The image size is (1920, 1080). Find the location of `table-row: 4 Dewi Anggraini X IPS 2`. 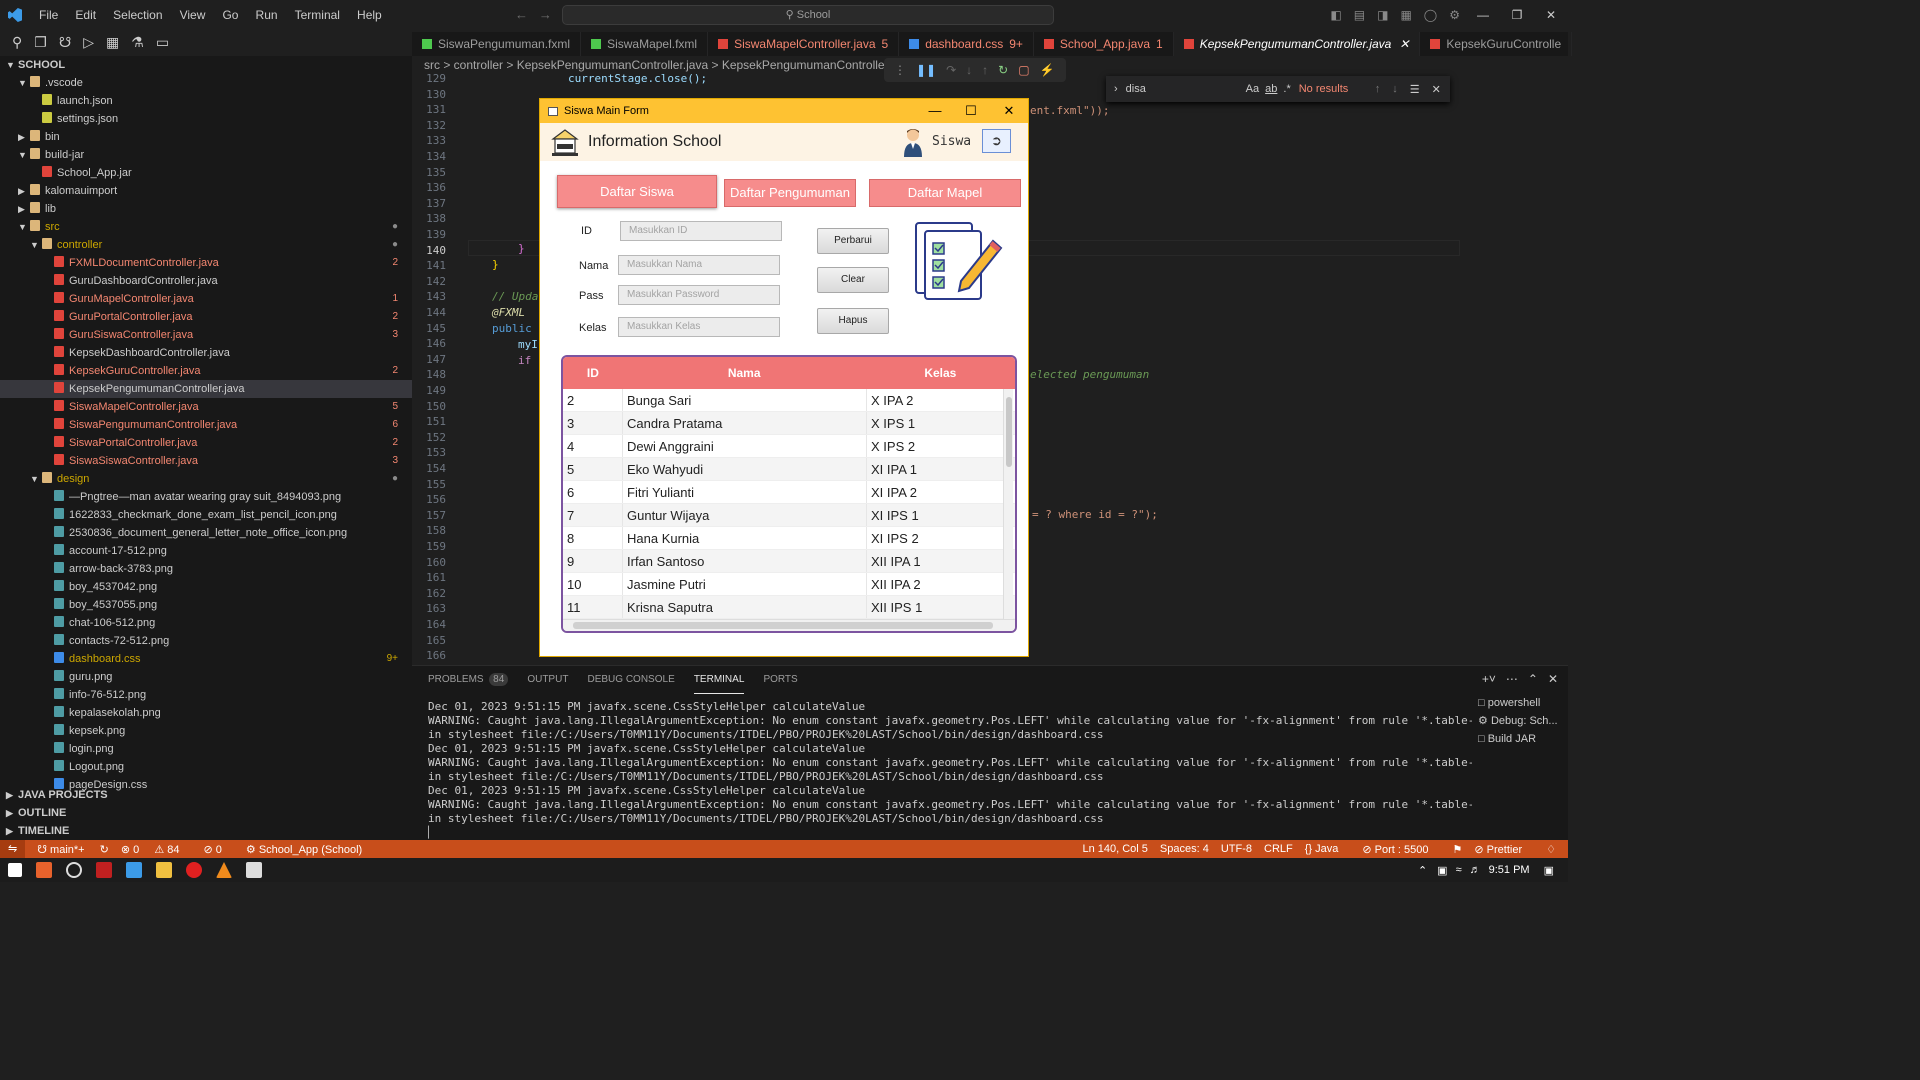

table-row: 4 Dewi Anggraini X IPS 2 is located at coordinates (789, 446).